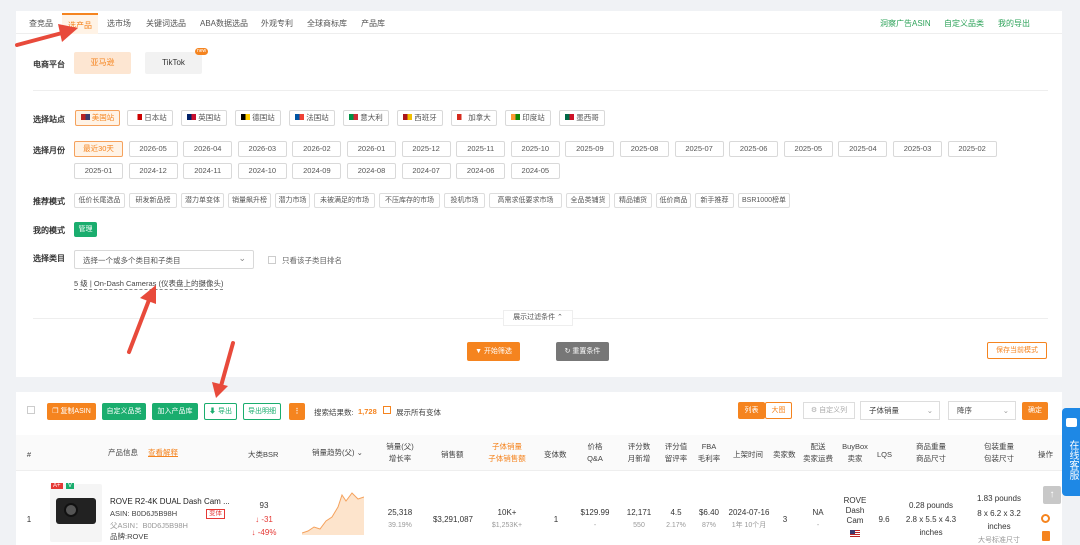 The image size is (1080, 545). What do you see at coordinates (400, 453) in the screenshot?
I see `col-sales: 销量(父) 增长率` at bounding box center [400, 453].